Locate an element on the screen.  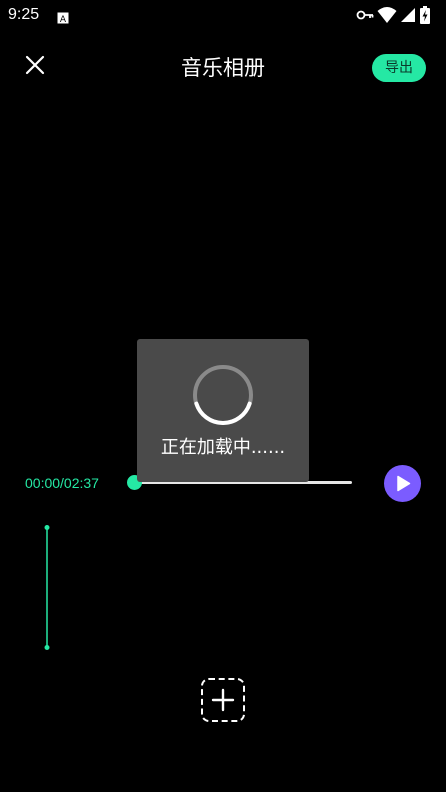
plus-icon is located at coordinates (223, 700).